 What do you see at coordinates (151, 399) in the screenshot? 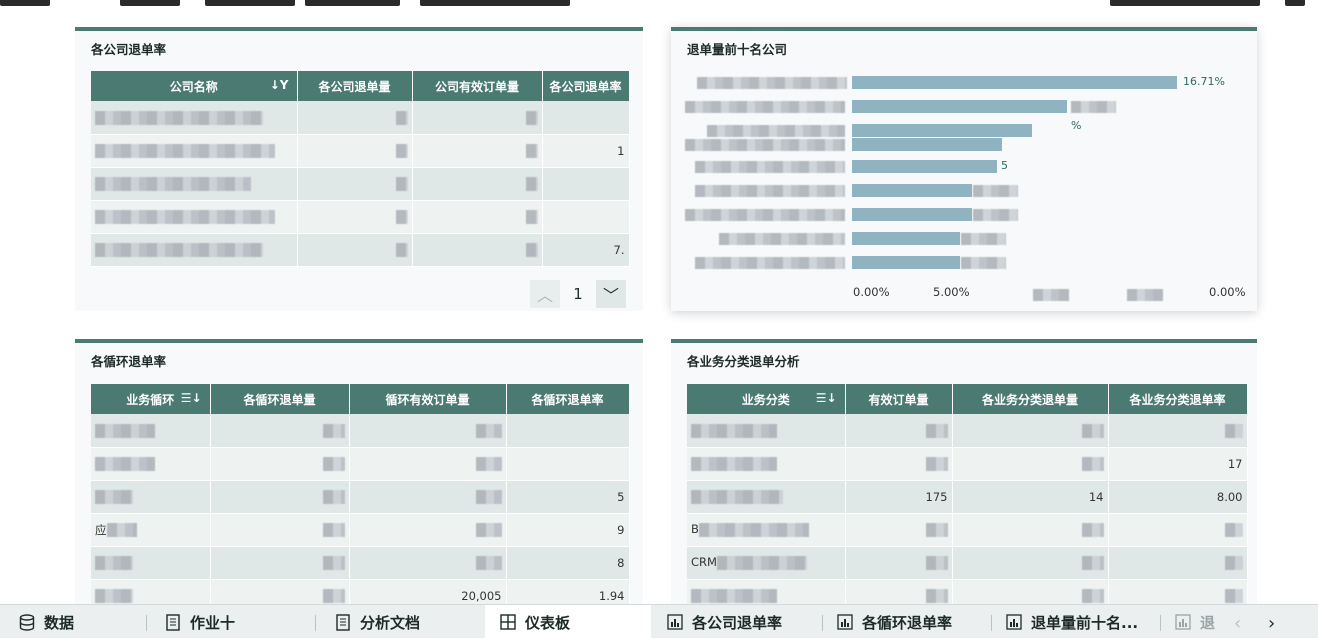
I see `column-header-cycle: 业务循环 ☰↓` at bounding box center [151, 399].